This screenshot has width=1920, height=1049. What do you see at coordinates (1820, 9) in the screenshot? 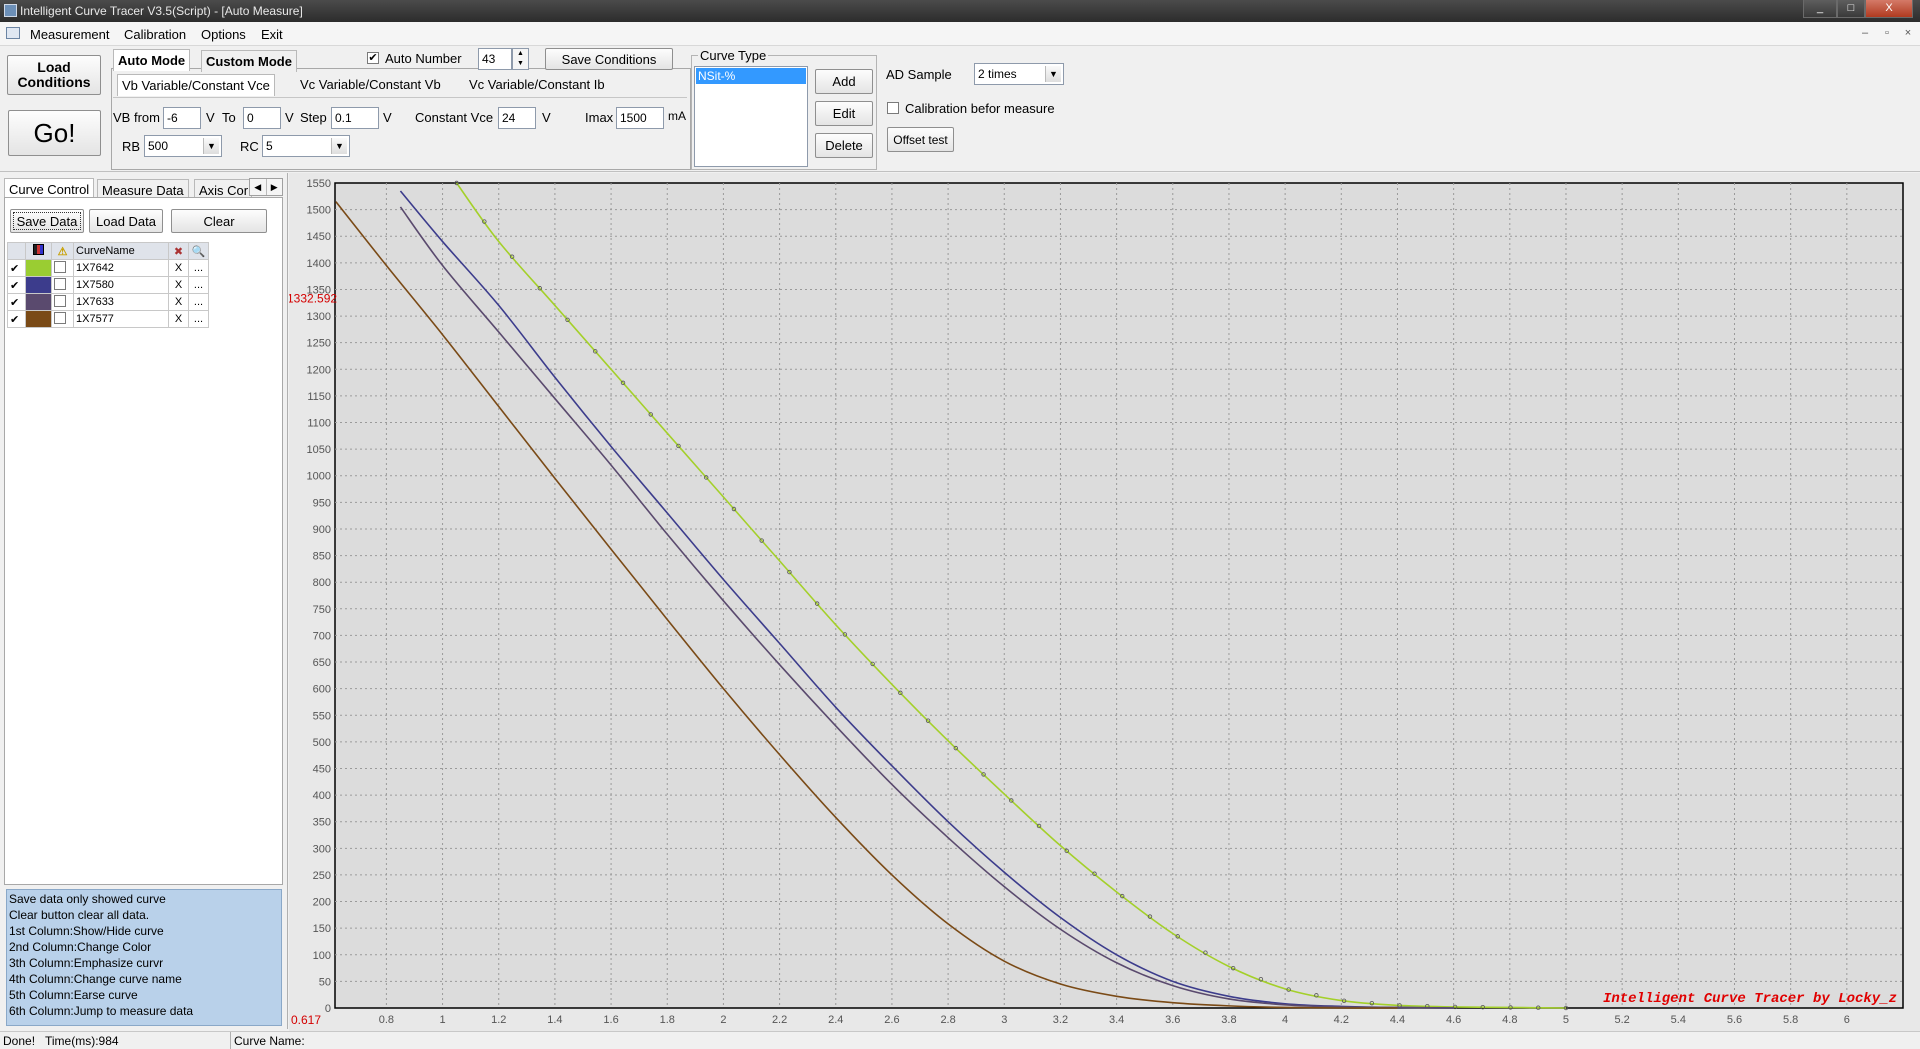
I see `minimize-button: _` at bounding box center [1820, 9].